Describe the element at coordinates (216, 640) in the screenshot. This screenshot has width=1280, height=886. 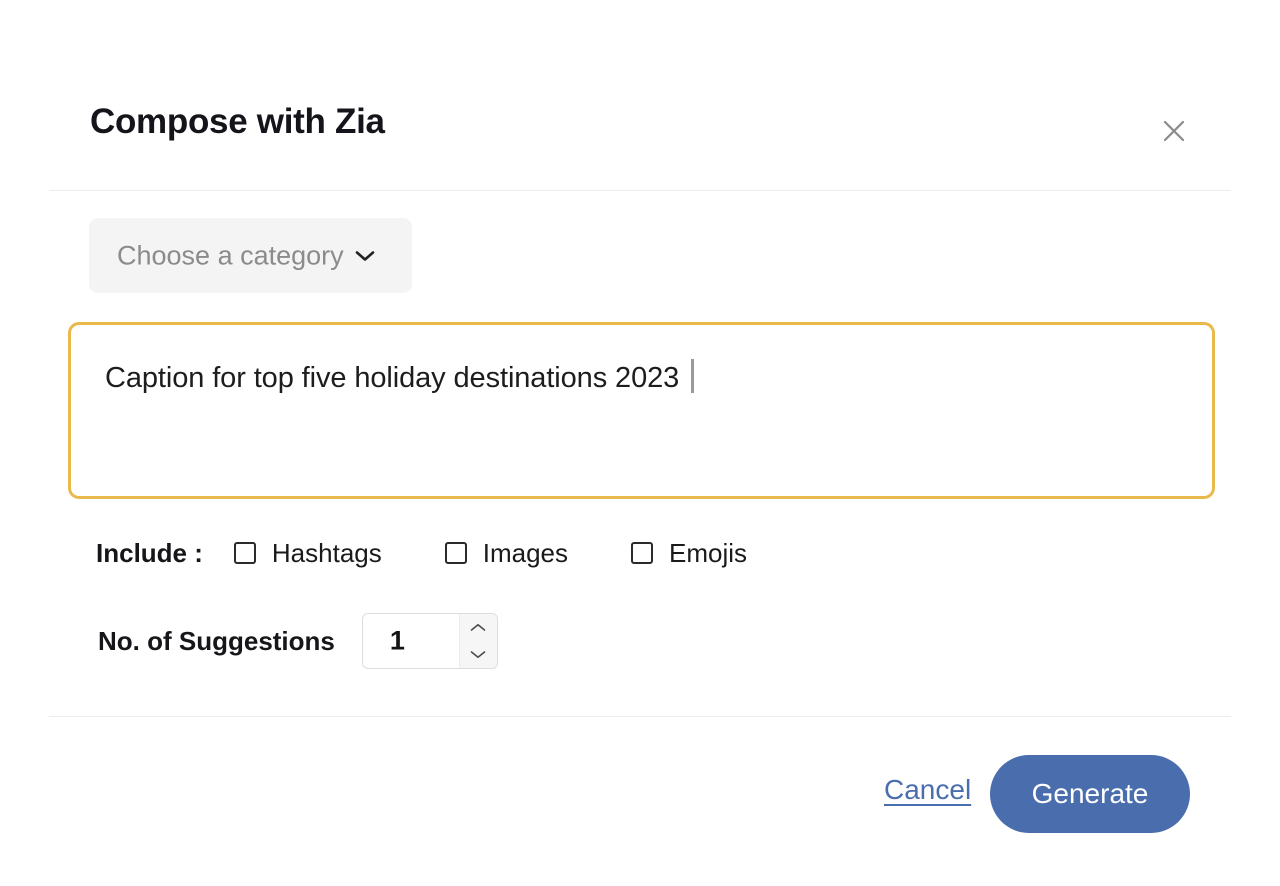
I see `suggestions-label: No. of Suggestions` at that location.